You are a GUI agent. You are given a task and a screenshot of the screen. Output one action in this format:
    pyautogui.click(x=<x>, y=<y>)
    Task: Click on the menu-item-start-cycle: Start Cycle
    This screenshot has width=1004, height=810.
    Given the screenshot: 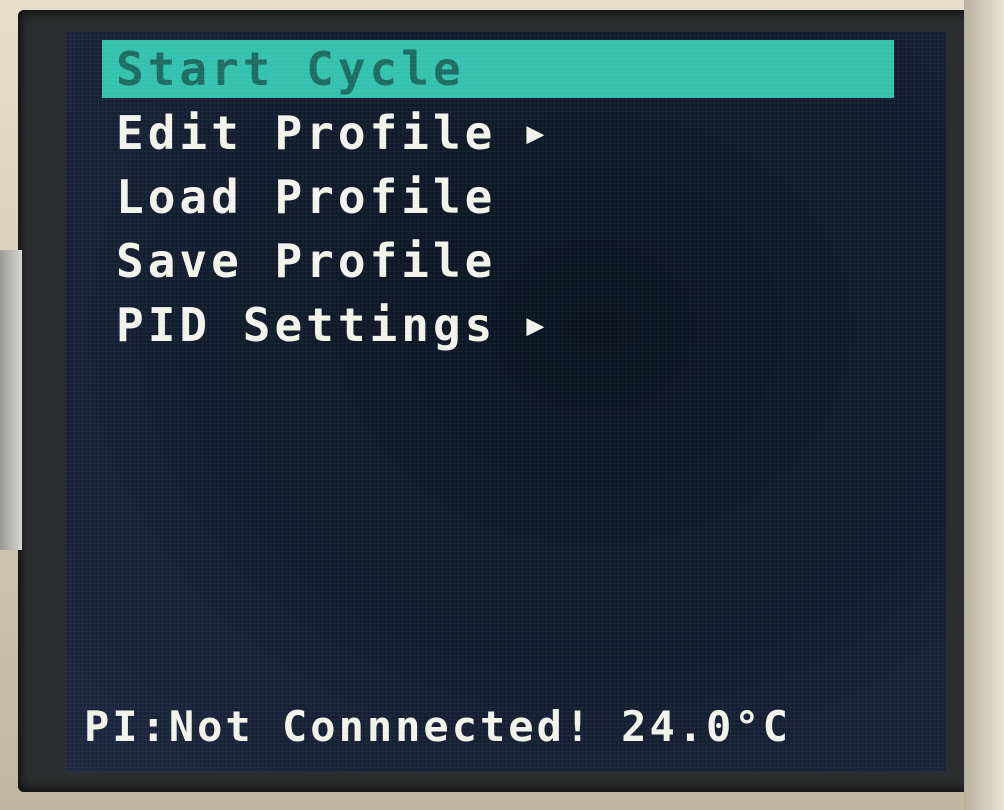 What is the action you would take?
    pyautogui.click(x=498, y=69)
    